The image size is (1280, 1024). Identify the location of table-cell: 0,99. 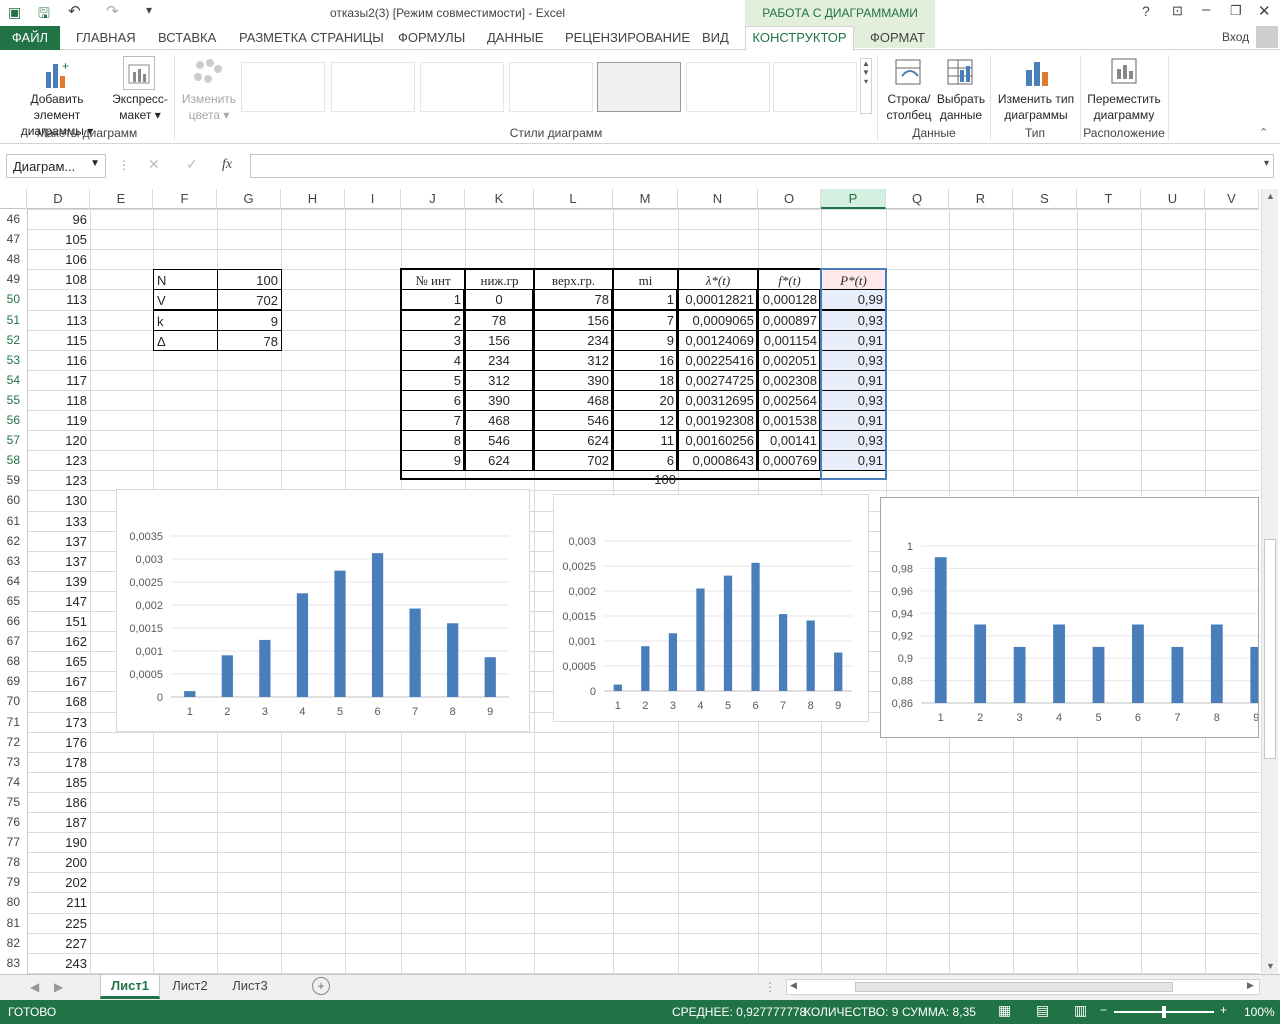
(853, 299).